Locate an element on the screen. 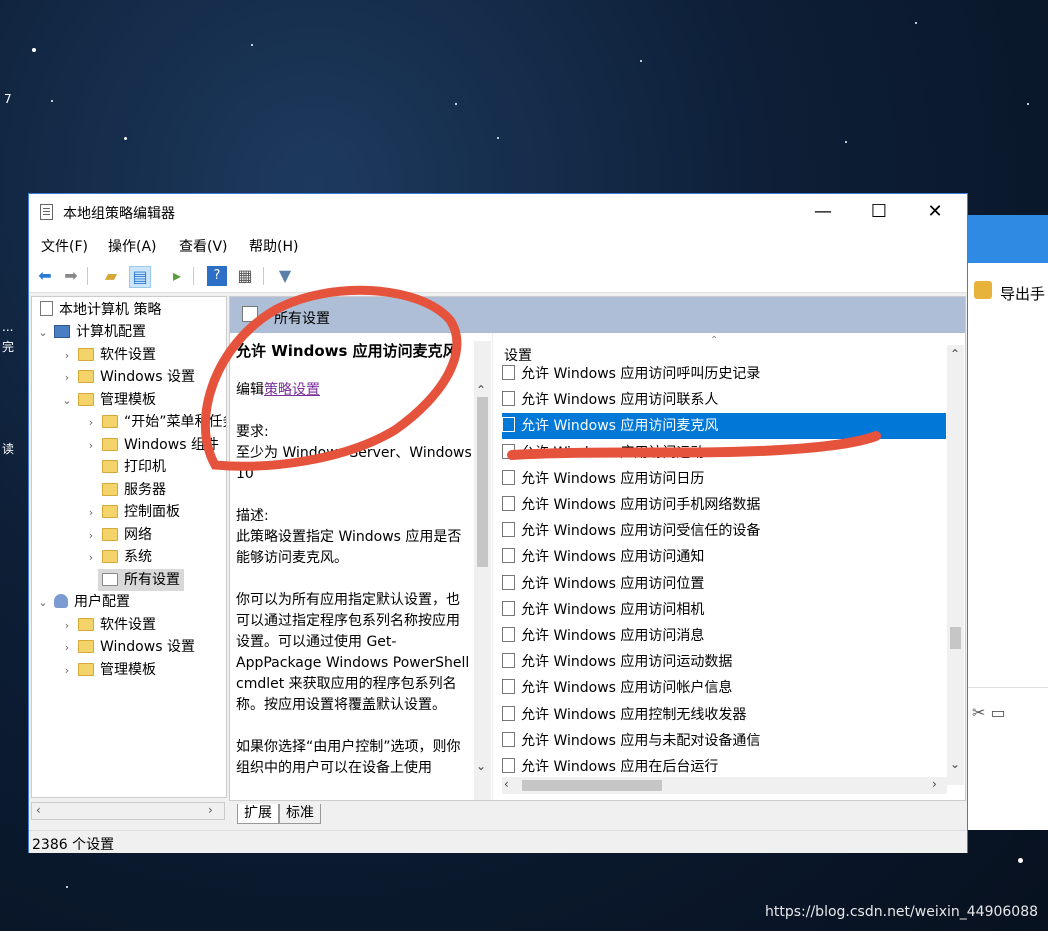 This screenshot has width=1048, height=931. tree-horizontal-scrollbar: ‹ › is located at coordinates (128, 811).